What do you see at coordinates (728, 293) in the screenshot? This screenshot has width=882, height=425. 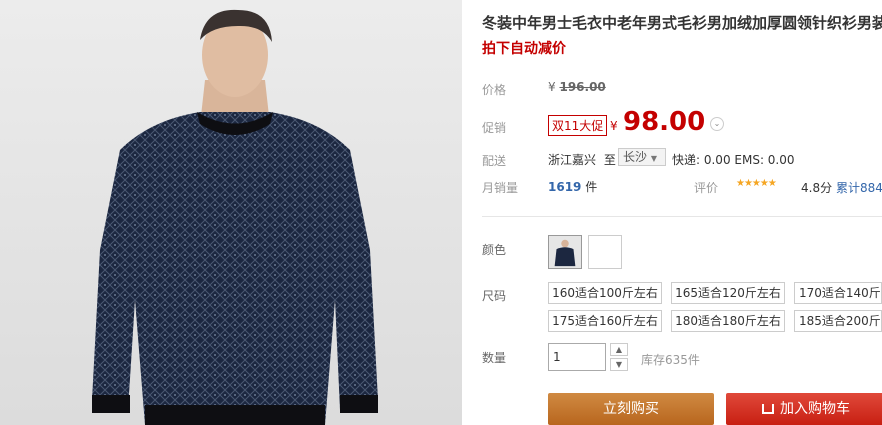 I see `size-option: 165适合120斤左右` at bounding box center [728, 293].